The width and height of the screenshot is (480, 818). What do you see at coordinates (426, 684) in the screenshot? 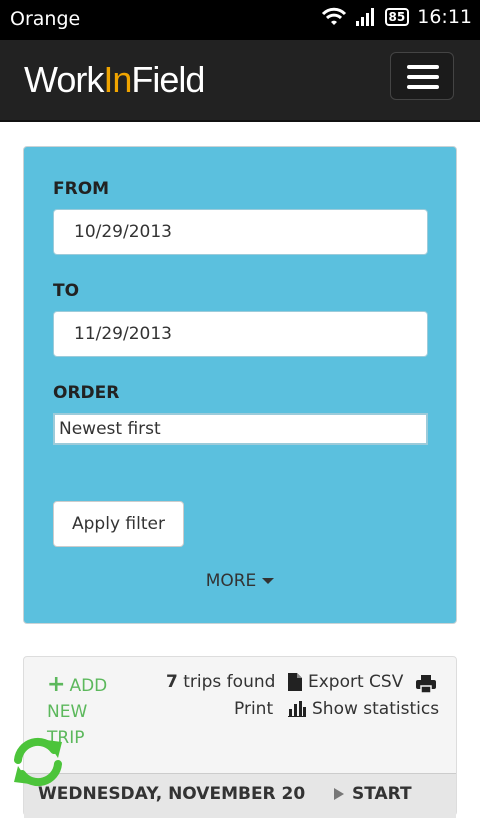
I see `print-icon` at bounding box center [426, 684].